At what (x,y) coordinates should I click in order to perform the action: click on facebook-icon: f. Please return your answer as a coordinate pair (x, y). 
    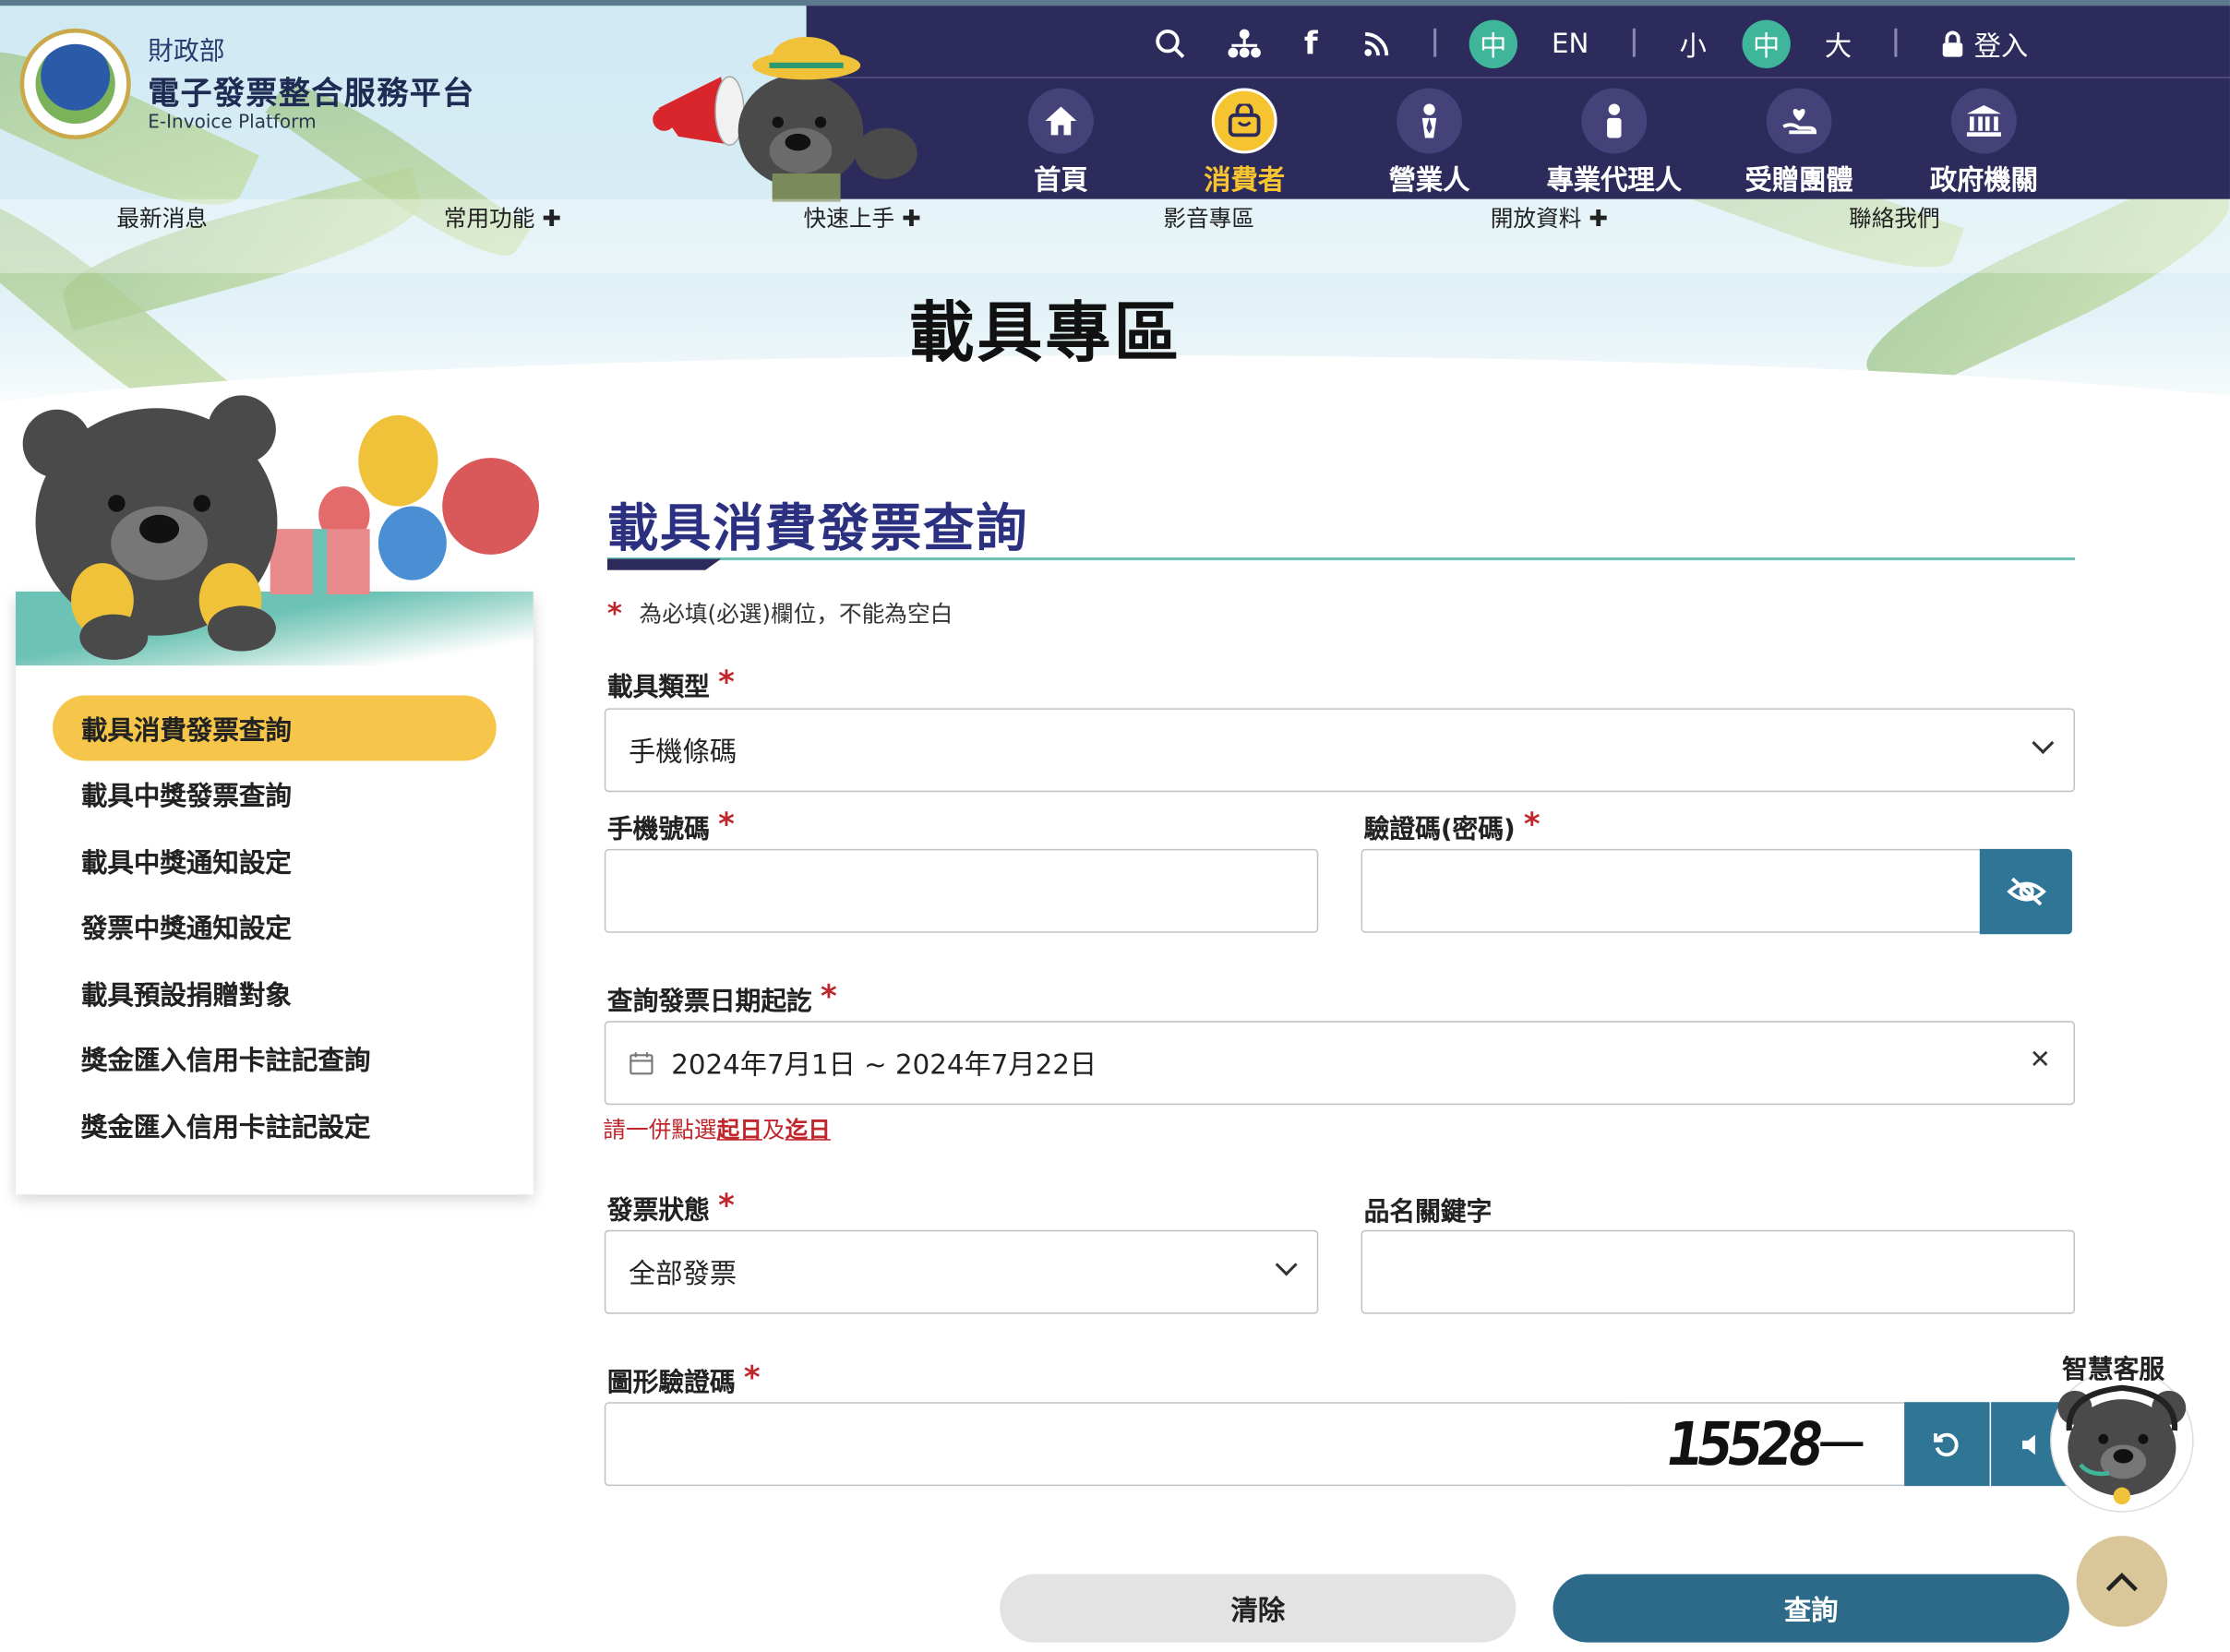
    Looking at the image, I should click on (1311, 44).